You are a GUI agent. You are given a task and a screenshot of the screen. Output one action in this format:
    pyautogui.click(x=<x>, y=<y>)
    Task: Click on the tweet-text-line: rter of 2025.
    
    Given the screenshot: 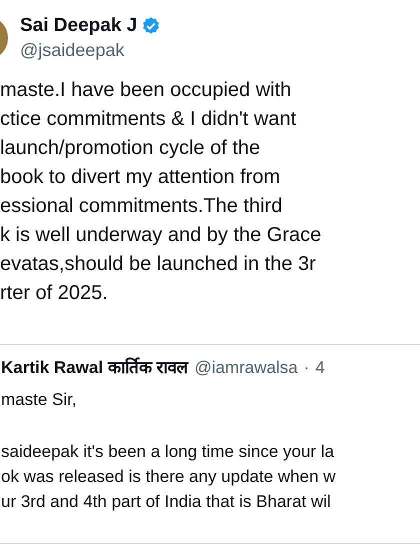 What is the action you would take?
    pyautogui.click(x=54, y=293)
    